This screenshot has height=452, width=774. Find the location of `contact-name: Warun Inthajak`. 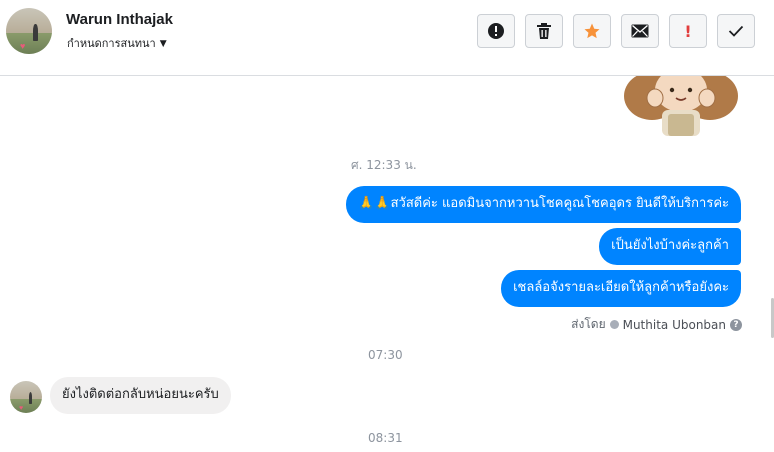

contact-name: Warun Inthajak is located at coordinates (119, 19).